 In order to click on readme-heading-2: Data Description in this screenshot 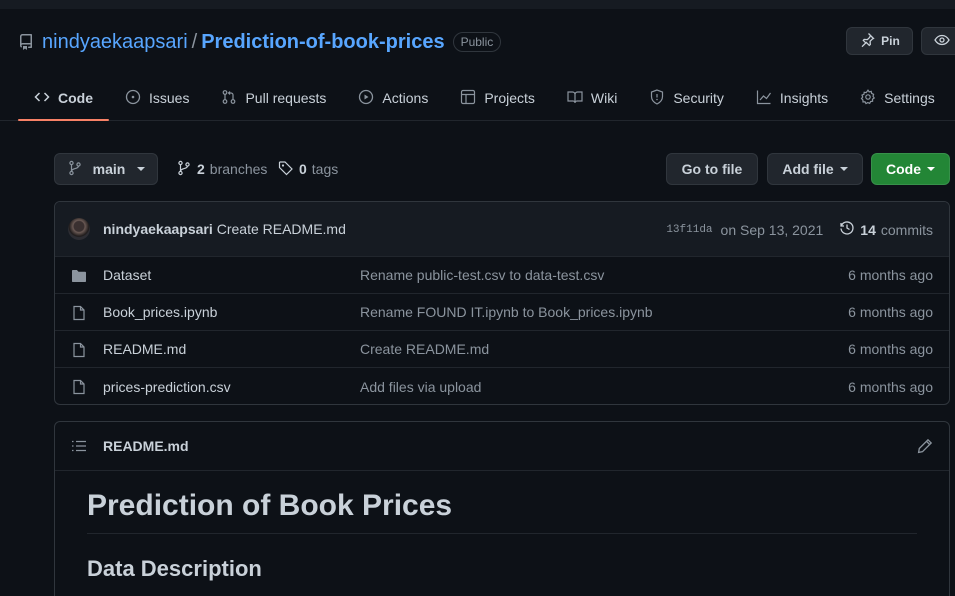, I will do `click(174, 568)`.